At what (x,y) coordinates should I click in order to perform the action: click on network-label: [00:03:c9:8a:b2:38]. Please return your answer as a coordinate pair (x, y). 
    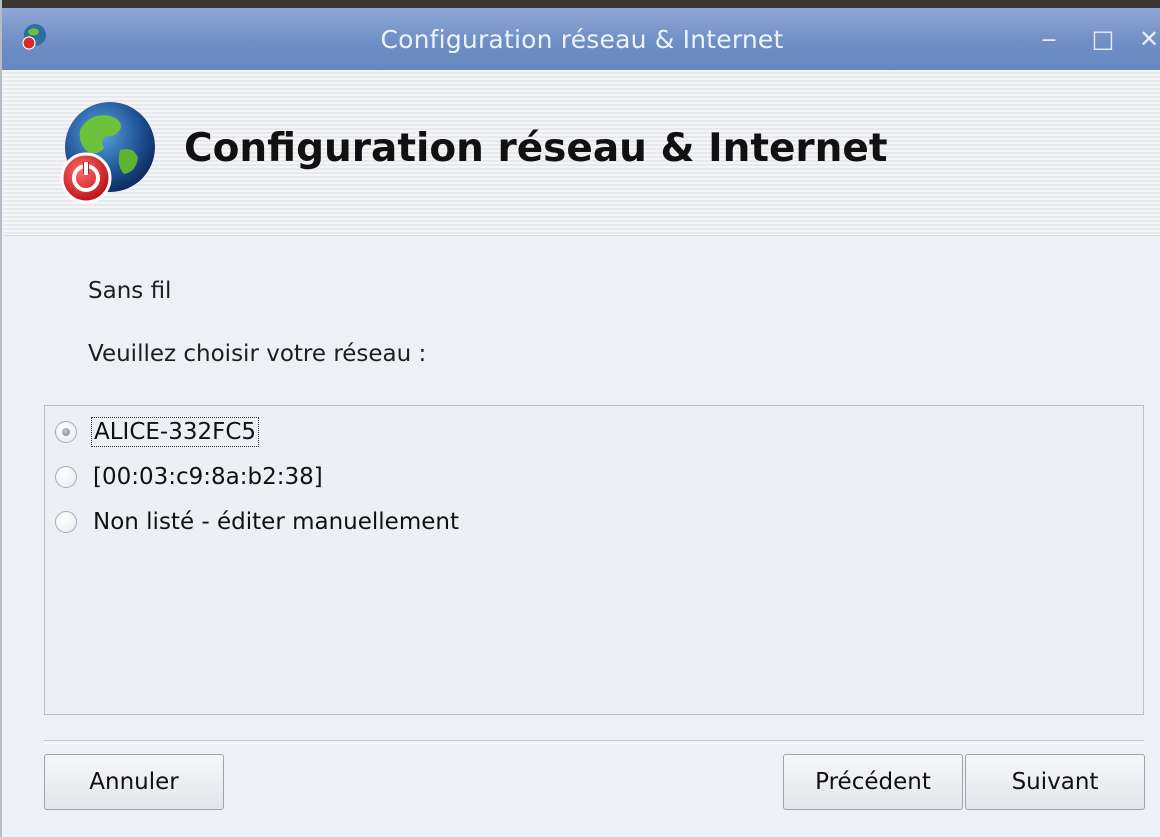
    Looking at the image, I should click on (208, 477).